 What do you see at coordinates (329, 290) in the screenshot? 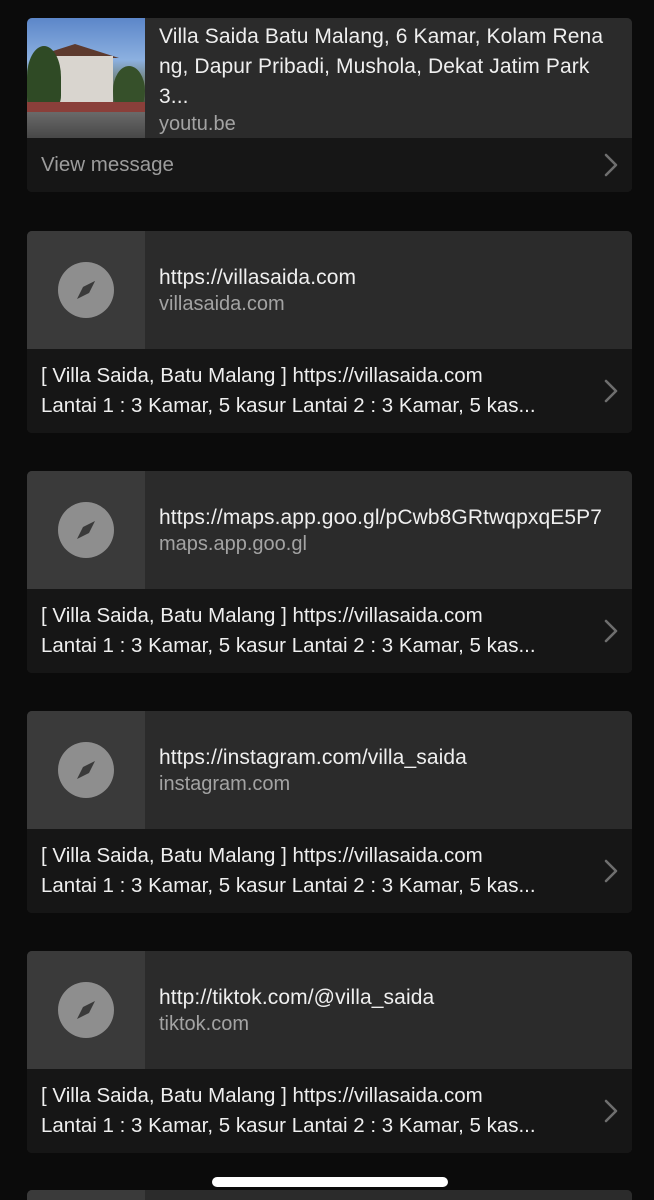
I see `link-preview: https://villasaida.com villasaida.com` at bounding box center [329, 290].